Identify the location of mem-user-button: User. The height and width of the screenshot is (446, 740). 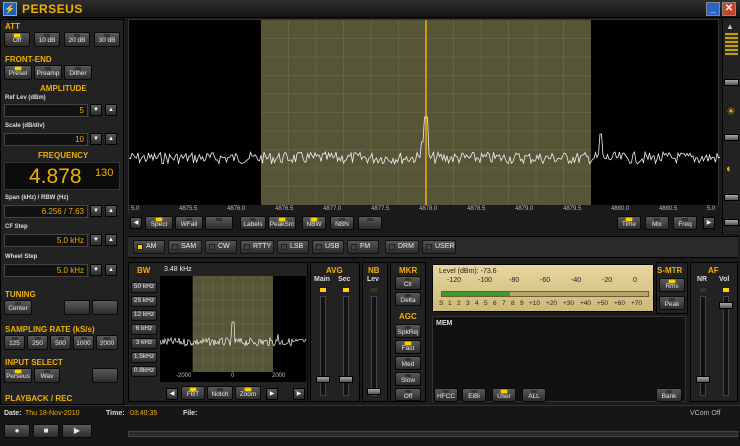
(504, 395).